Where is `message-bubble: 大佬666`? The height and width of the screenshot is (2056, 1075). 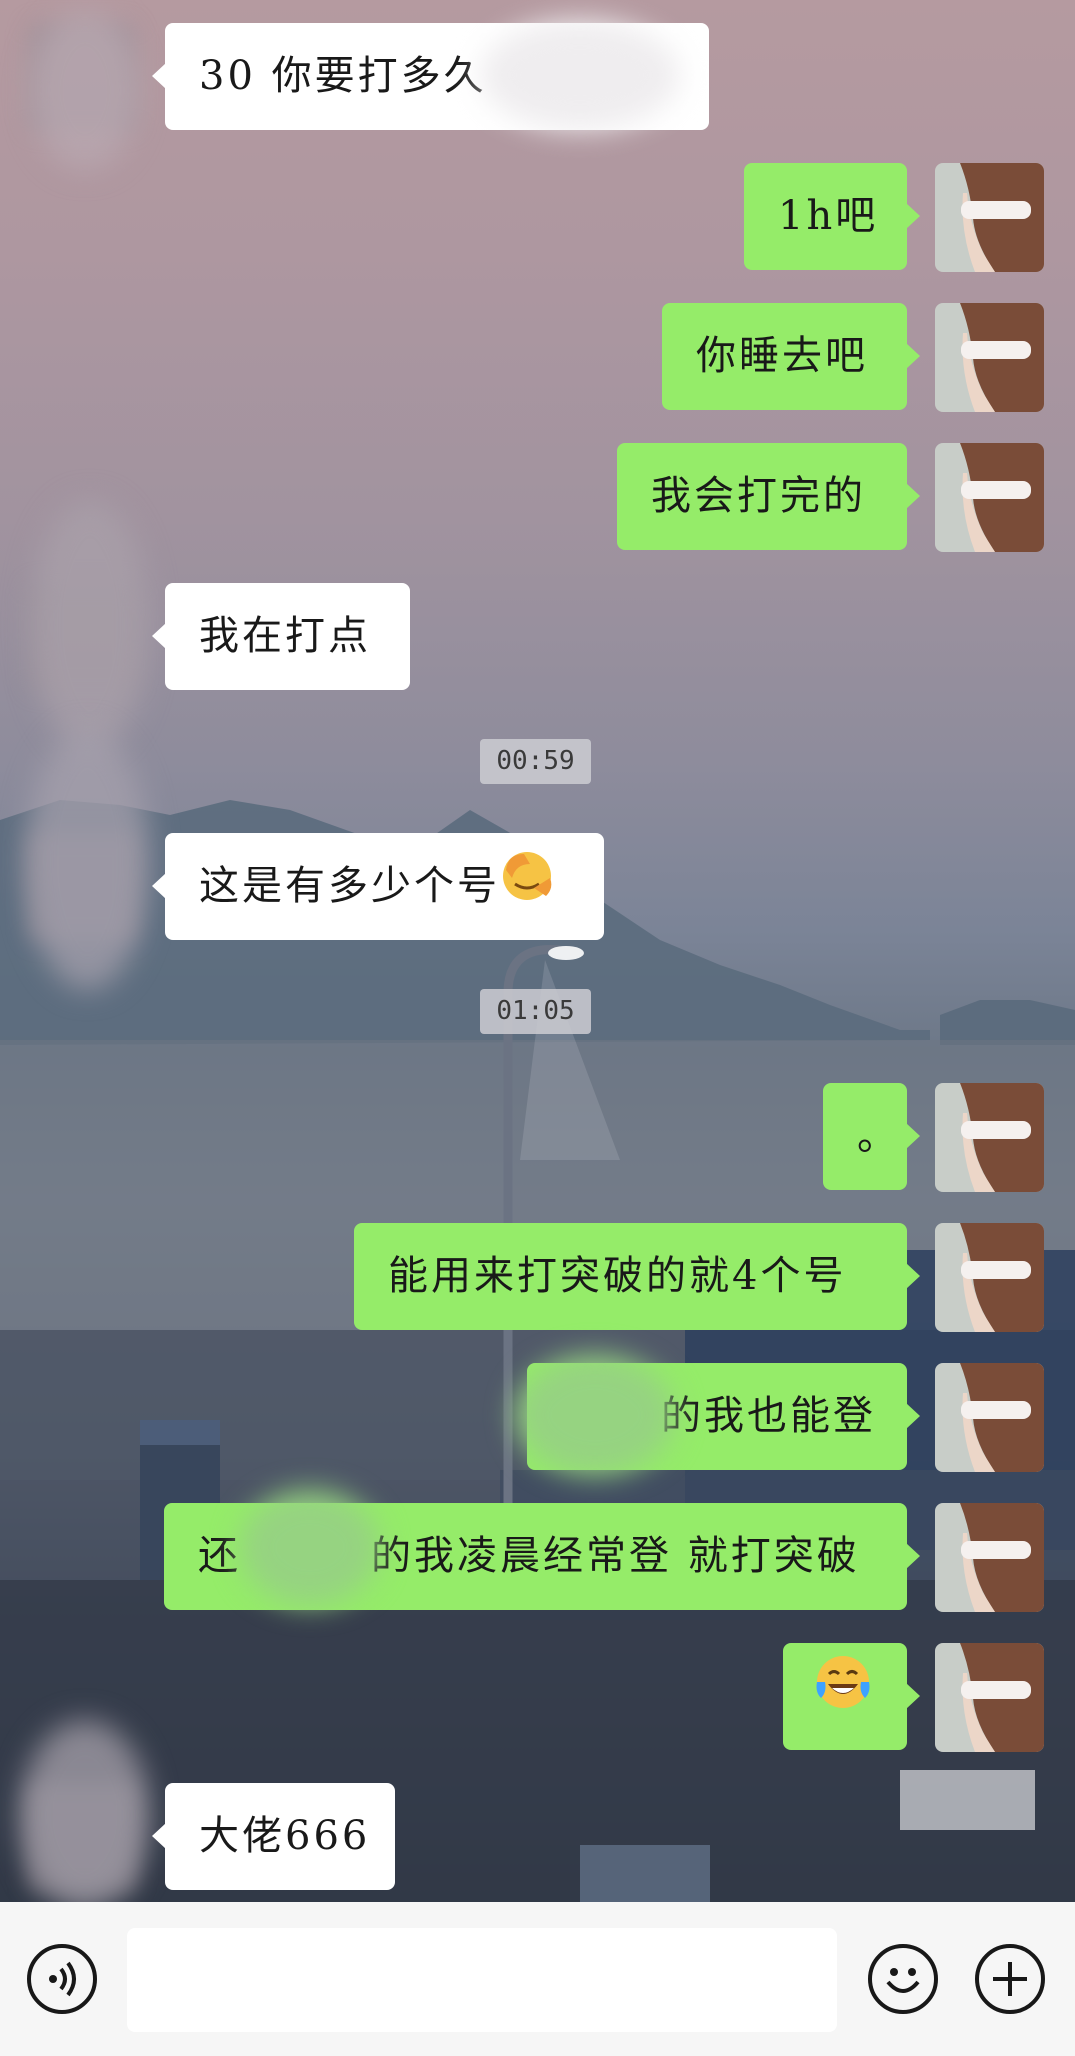 message-bubble: 大佬666 is located at coordinates (273, 1836).